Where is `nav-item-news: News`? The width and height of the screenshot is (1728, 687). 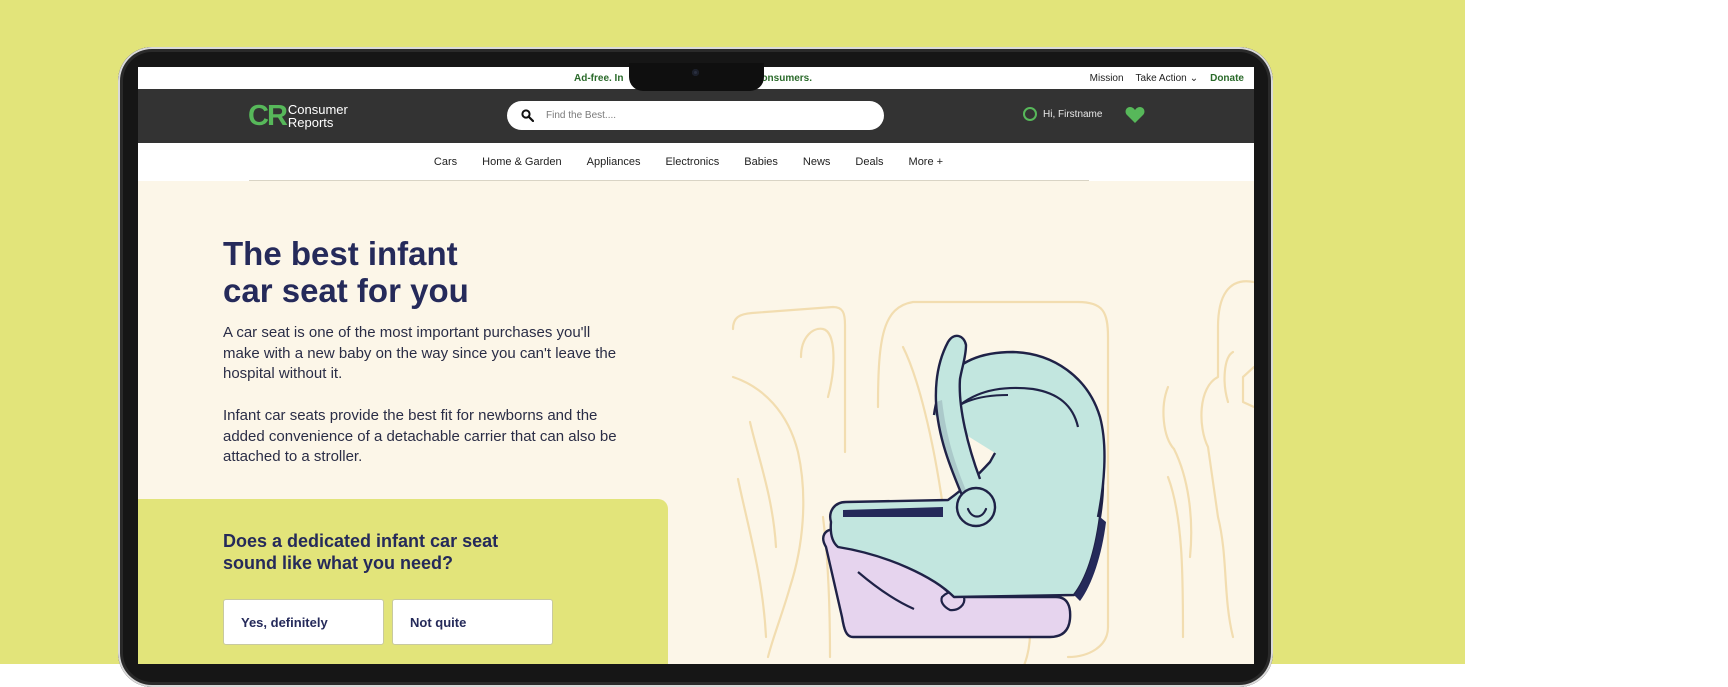 nav-item-news: News is located at coordinates (817, 162).